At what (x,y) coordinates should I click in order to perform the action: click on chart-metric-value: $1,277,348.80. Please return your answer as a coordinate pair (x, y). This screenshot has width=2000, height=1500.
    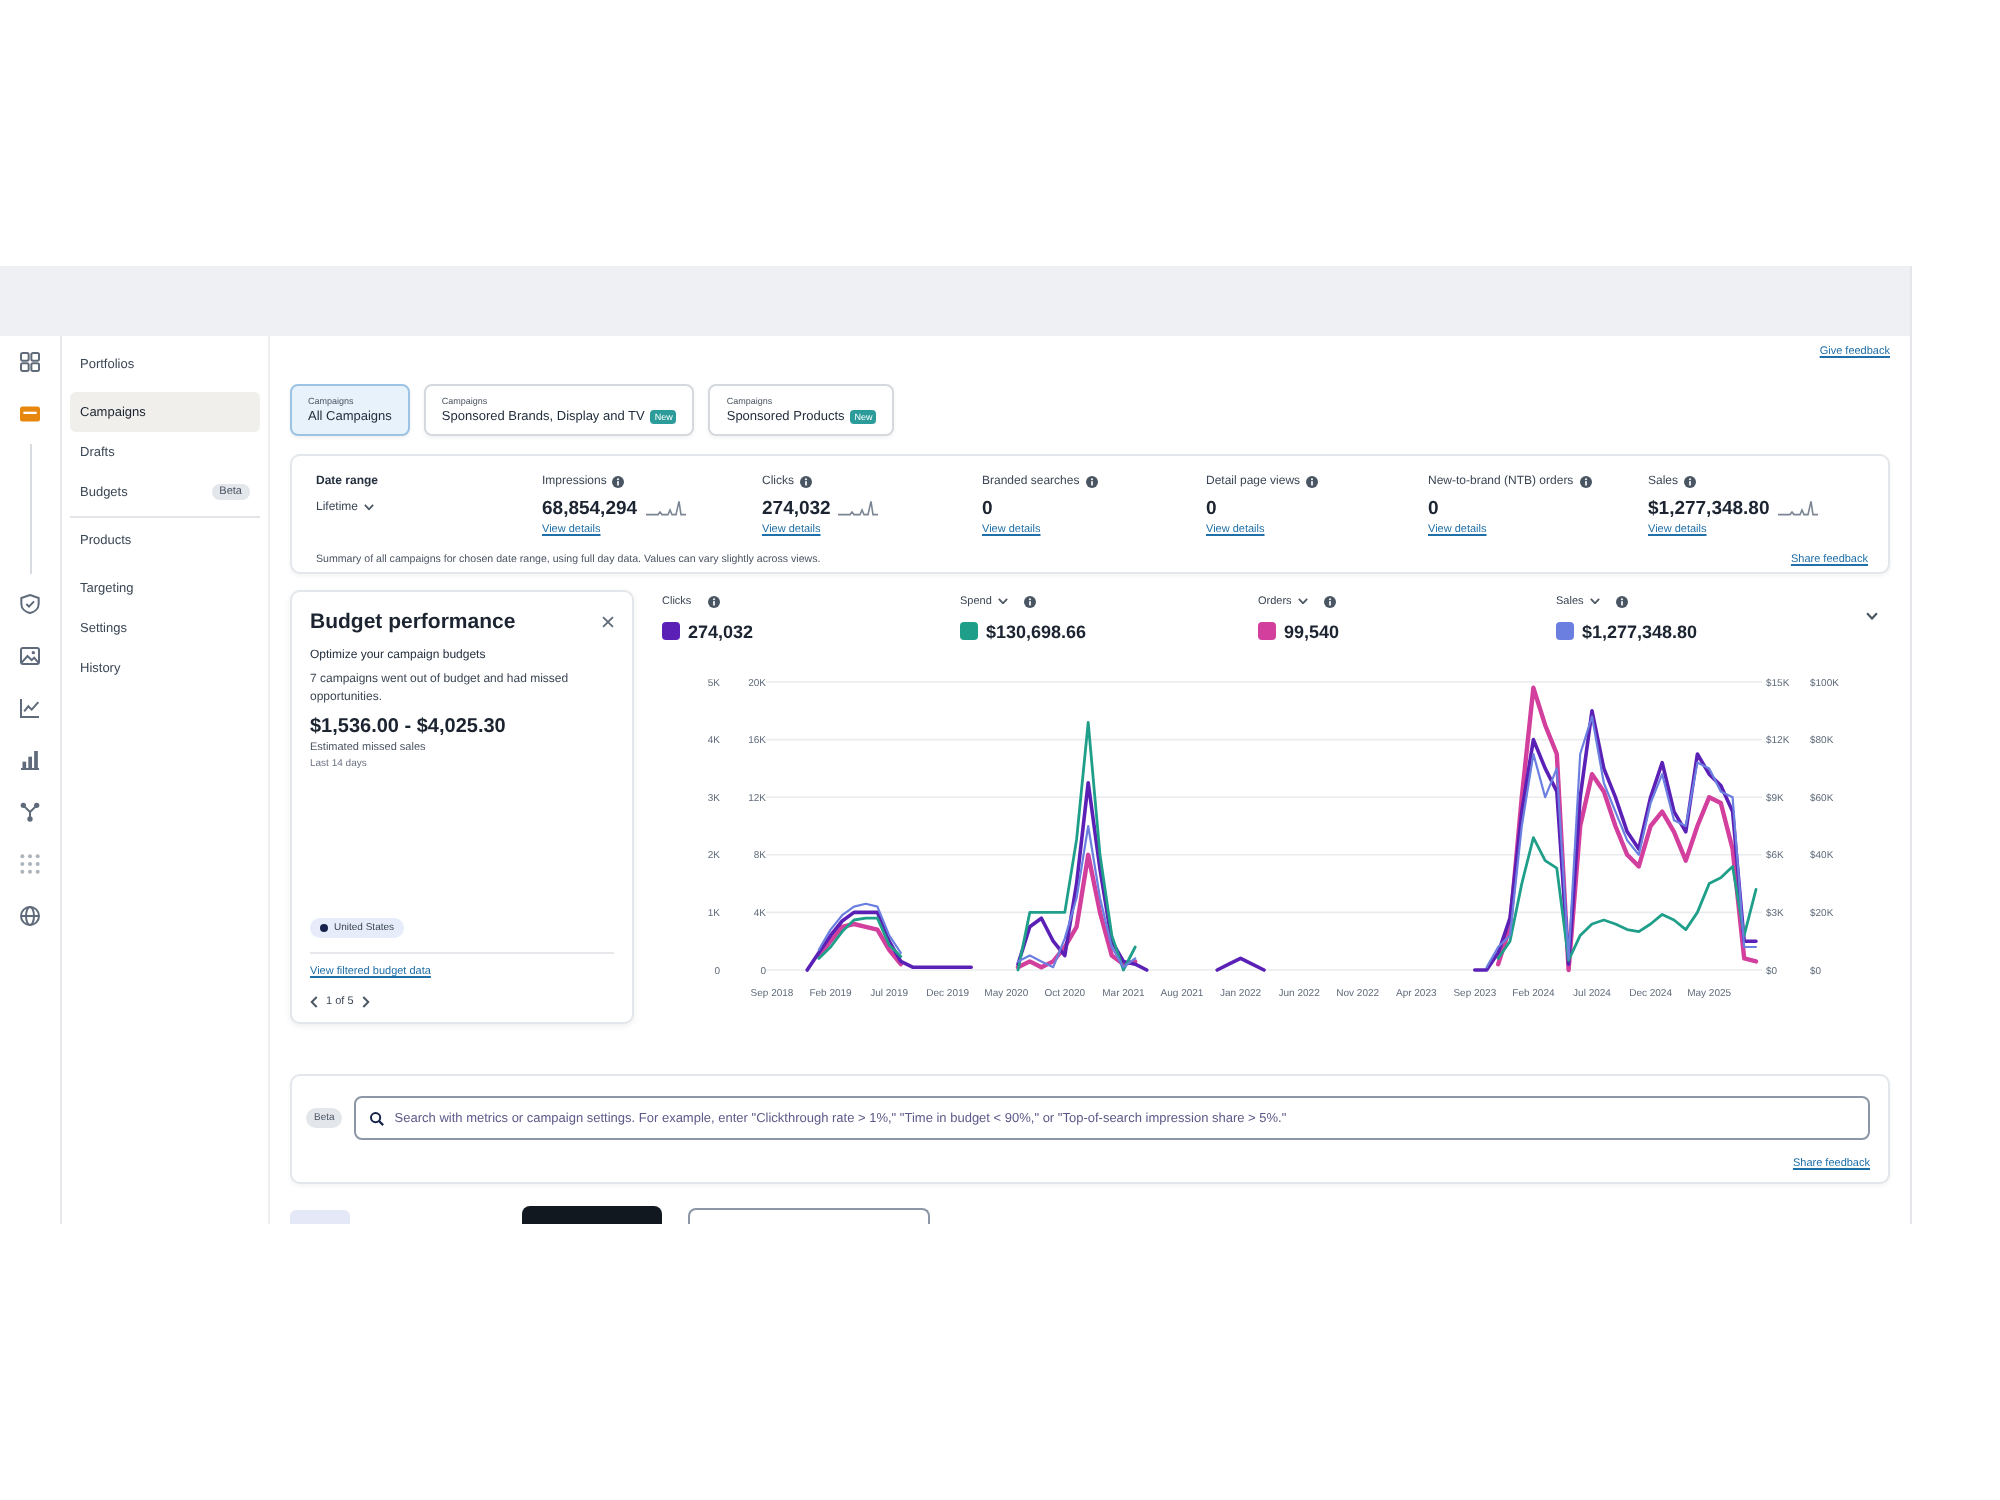
    Looking at the image, I should click on (1640, 631).